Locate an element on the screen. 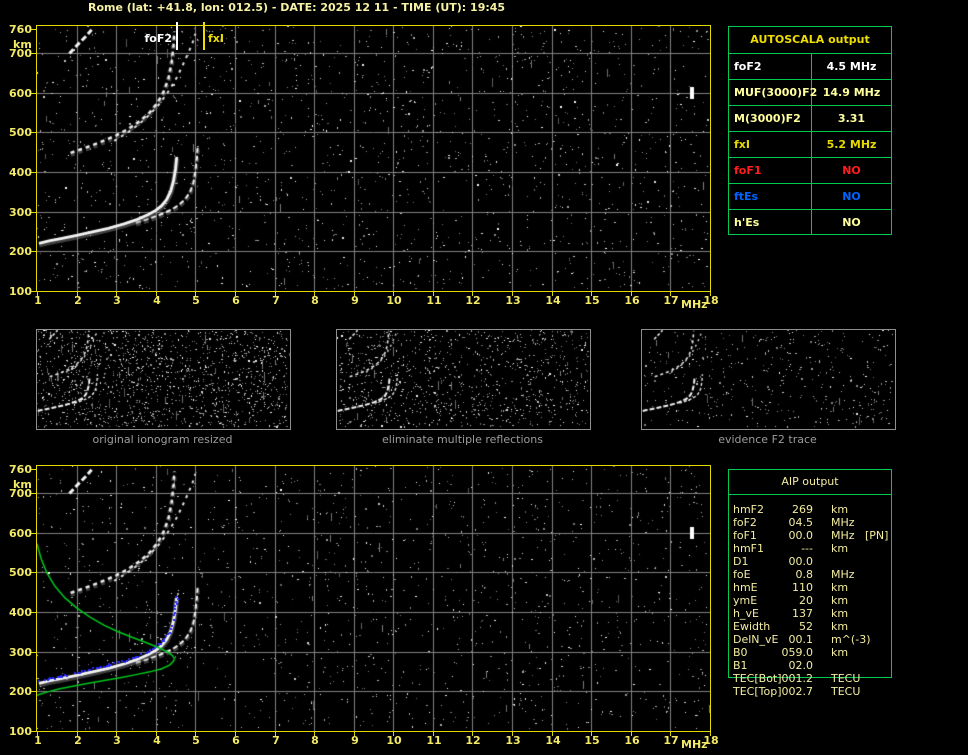 Image resolution: width=968 pixels, height=755 pixels. aip-row-value: 002.7 is located at coordinates (797, 691).